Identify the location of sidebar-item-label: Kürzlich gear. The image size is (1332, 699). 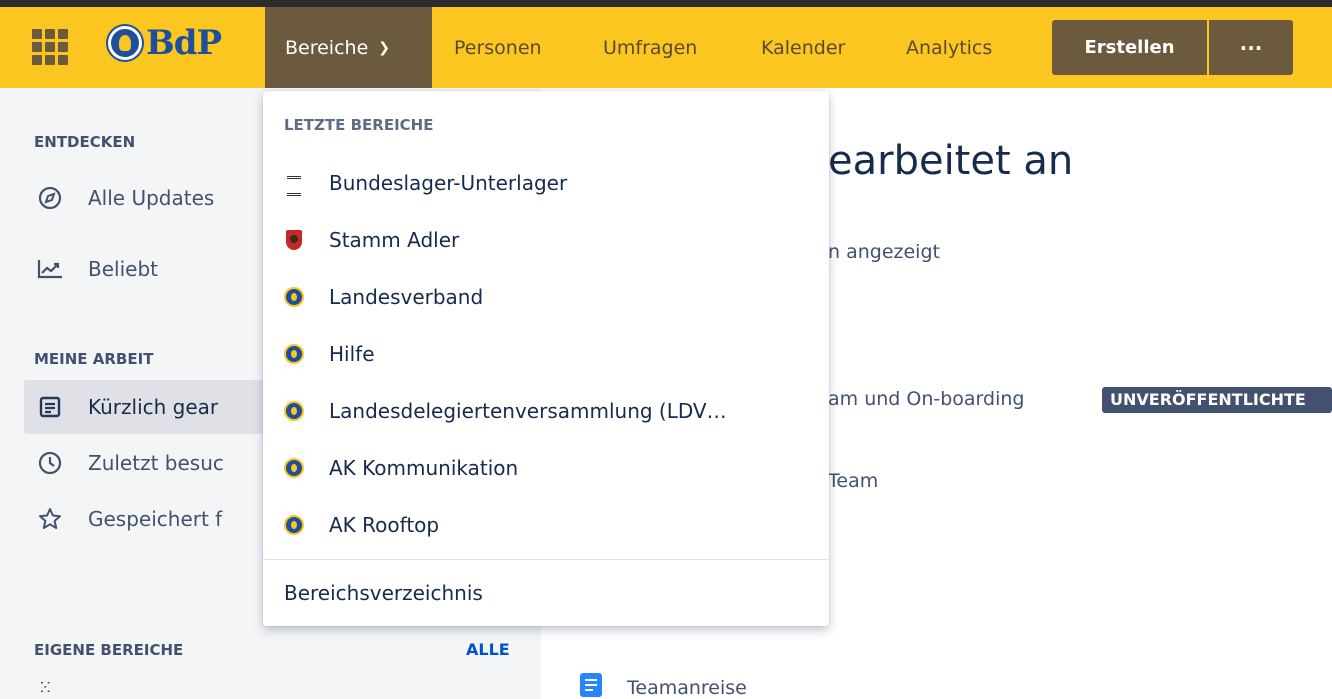
(153, 407).